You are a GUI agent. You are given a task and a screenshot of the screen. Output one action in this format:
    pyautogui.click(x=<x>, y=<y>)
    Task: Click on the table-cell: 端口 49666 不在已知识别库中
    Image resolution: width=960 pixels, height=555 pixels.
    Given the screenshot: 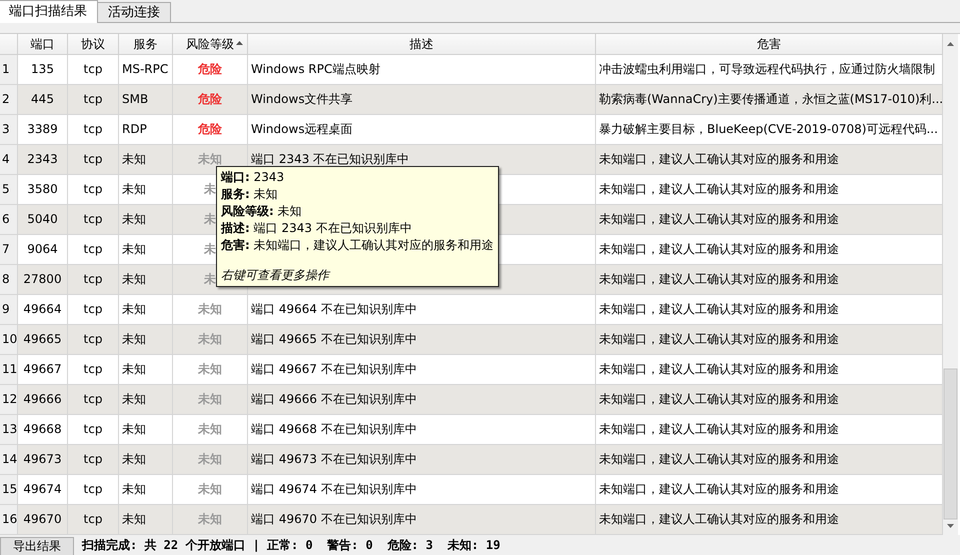 What is the action you would take?
    pyautogui.click(x=422, y=400)
    